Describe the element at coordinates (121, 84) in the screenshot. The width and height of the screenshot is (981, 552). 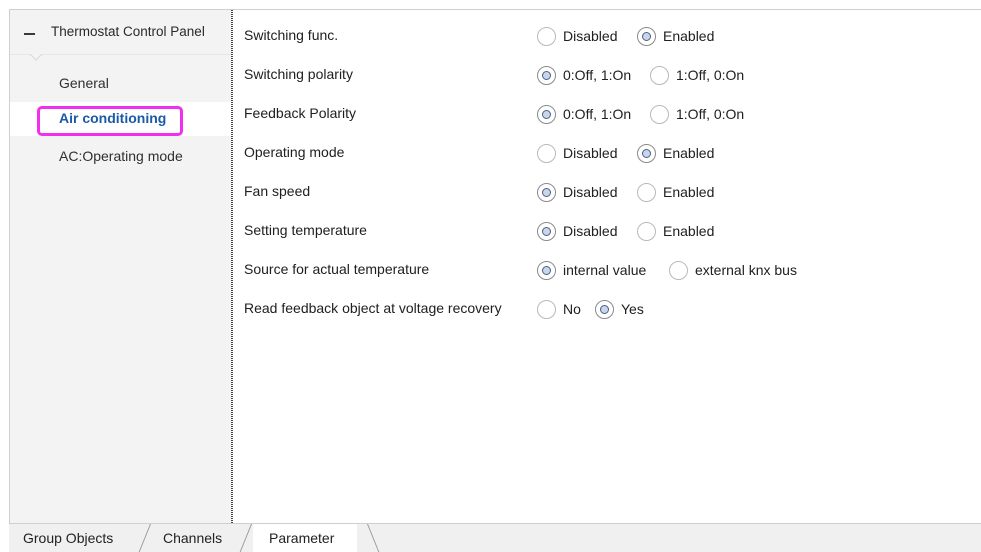
I see `sidebar-item-general: General` at that location.